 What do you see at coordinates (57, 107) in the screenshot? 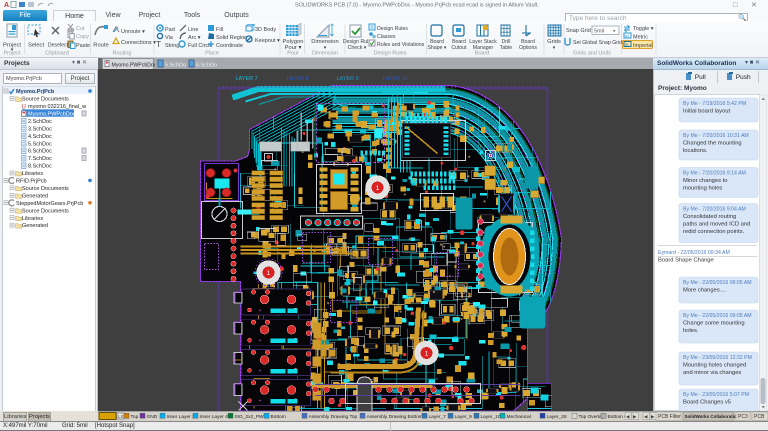
I see `svg-text: myomo 032216_final_w` at bounding box center [57, 107].